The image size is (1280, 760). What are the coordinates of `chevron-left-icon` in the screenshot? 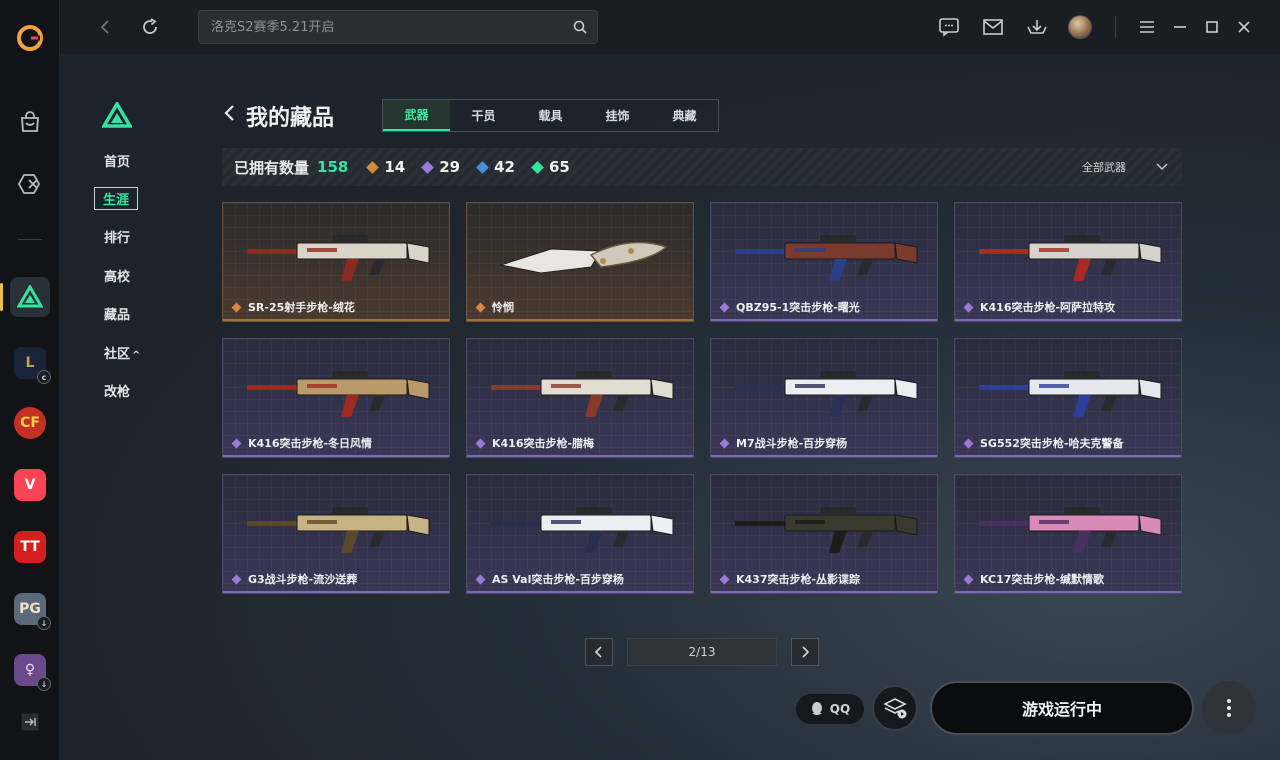 It's located at (104, 27).